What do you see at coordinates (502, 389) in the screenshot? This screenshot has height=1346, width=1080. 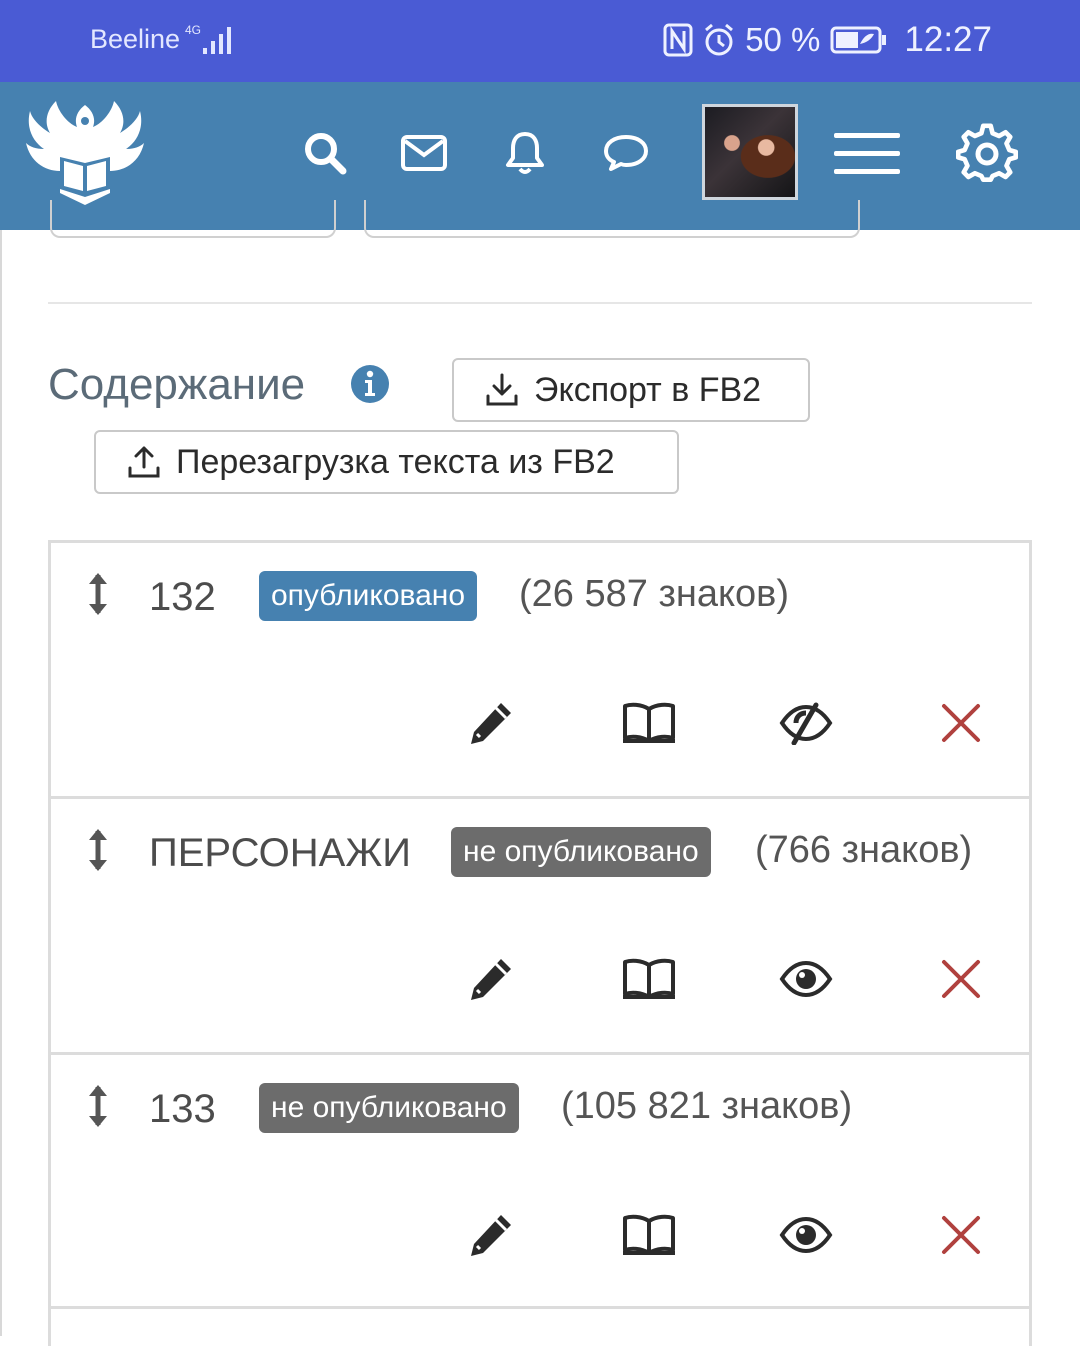 I see `download-icon` at bounding box center [502, 389].